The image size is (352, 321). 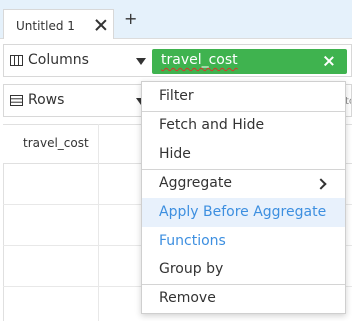 What do you see at coordinates (176, 19) in the screenshot?
I see `tab-strip: Untitled 1 +` at bounding box center [176, 19].